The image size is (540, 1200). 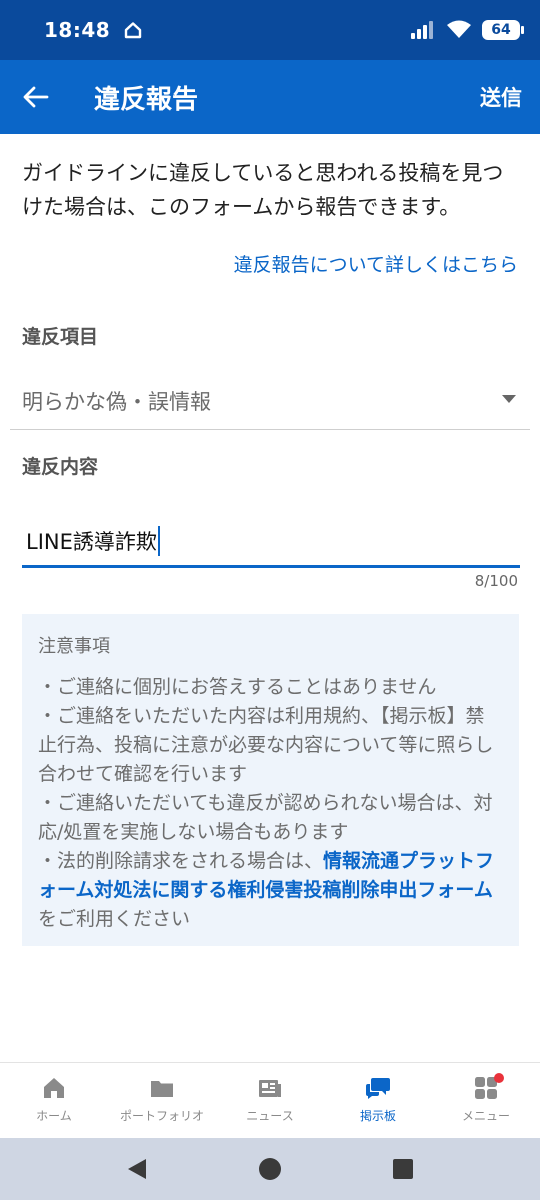 I want to click on nav-item-home: ホーム, so click(x=54, y=1100).